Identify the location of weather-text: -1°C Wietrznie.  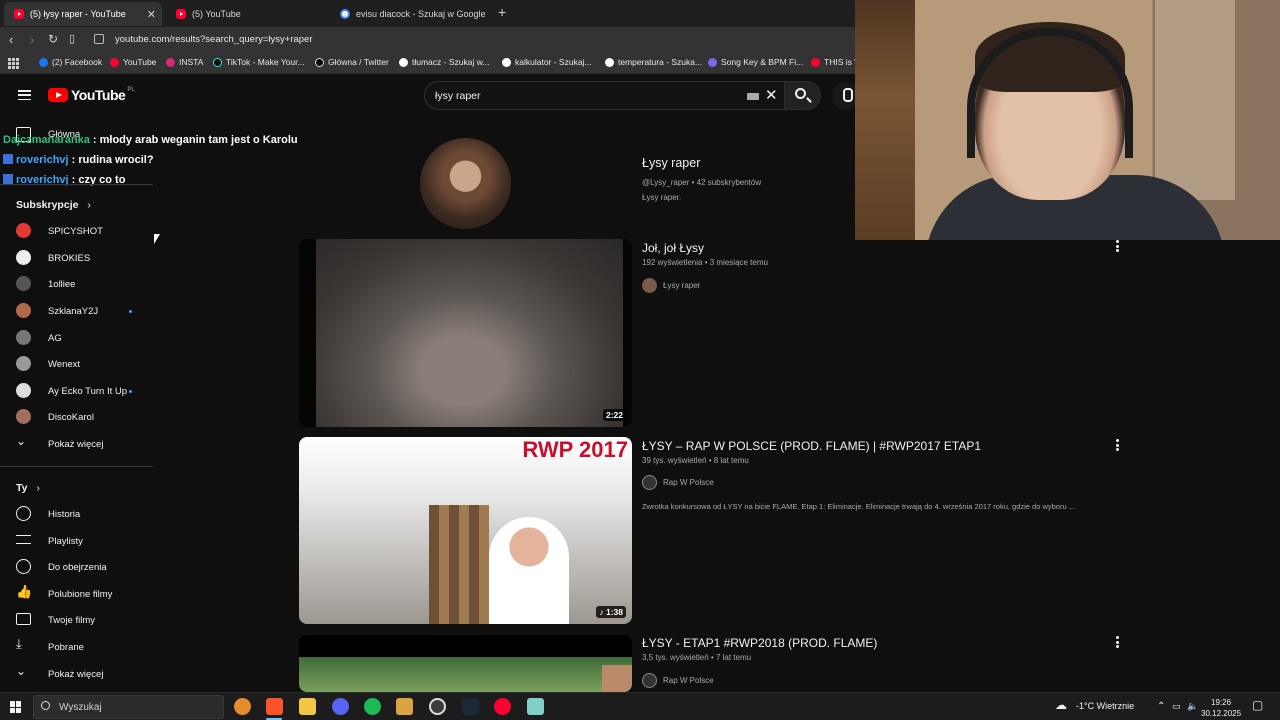
(1105, 706).